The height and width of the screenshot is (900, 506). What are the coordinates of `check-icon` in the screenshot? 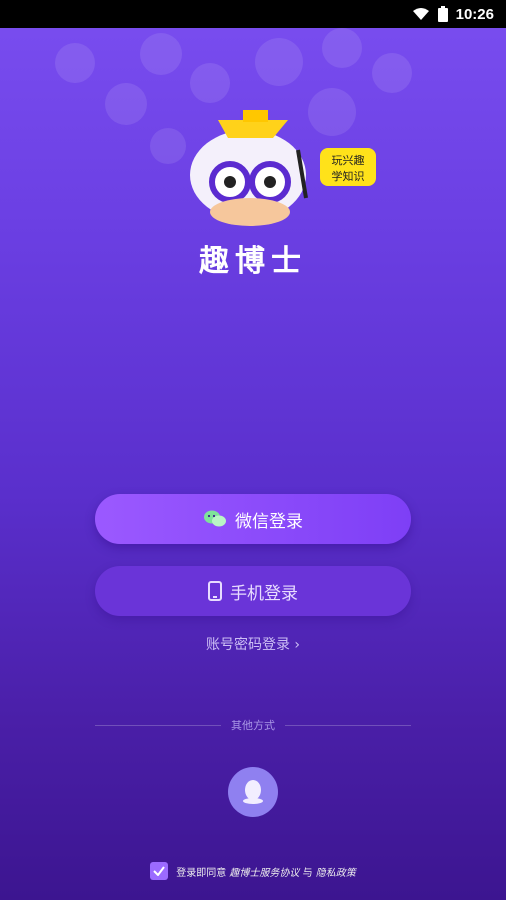 It's located at (159, 871).